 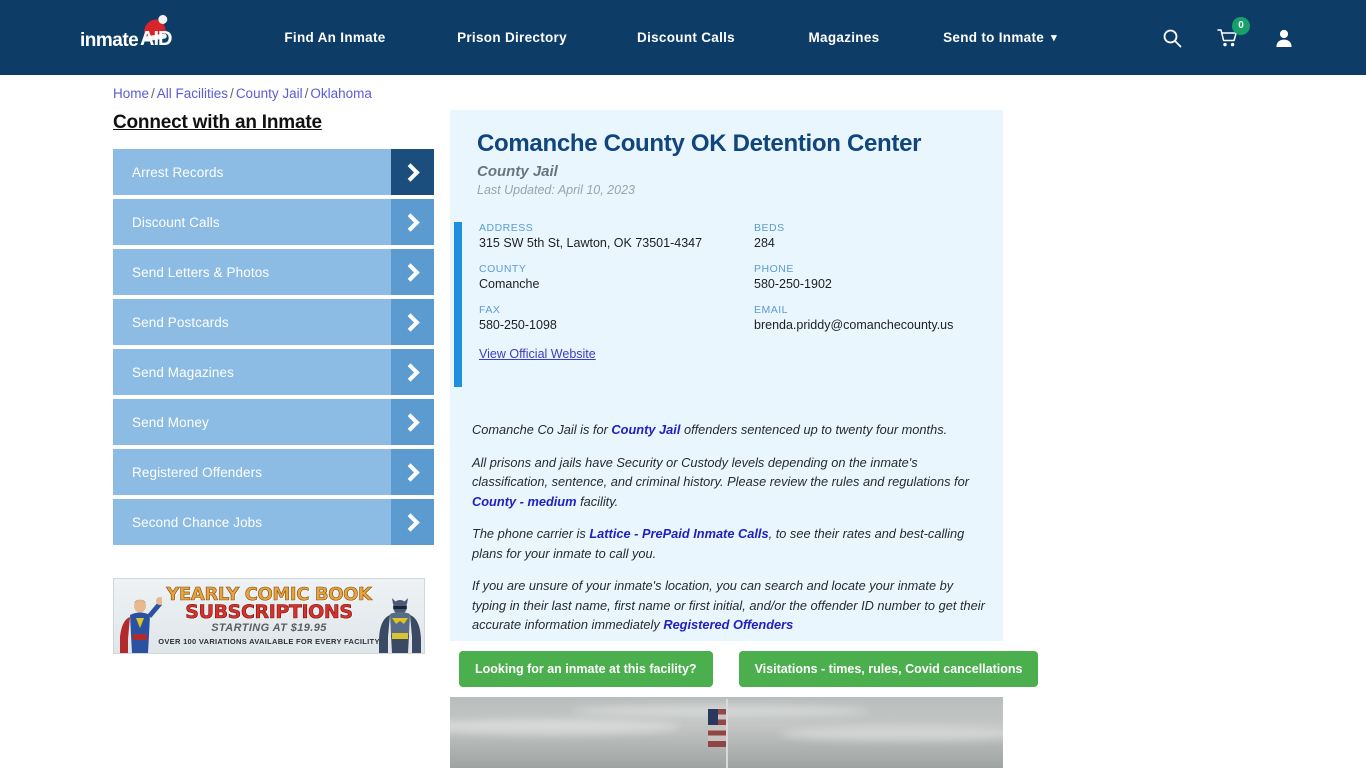 What do you see at coordinates (1284, 38) in the screenshot?
I see `user-icon` at bounding box center [1284, 38].